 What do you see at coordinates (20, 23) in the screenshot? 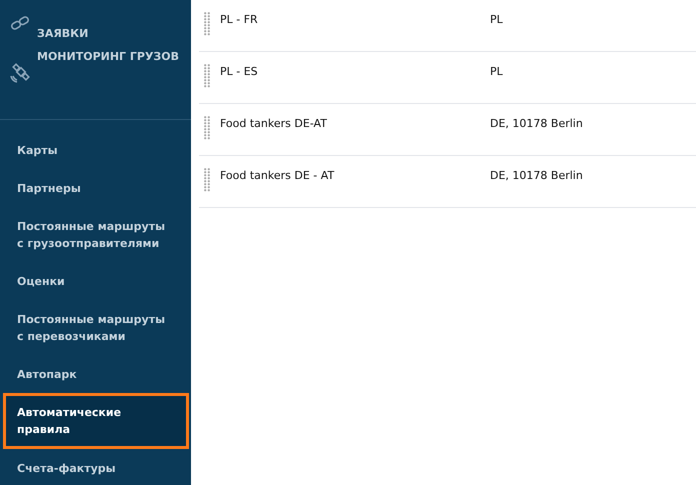
I see `link-icon` at bounding box center [20, 23].